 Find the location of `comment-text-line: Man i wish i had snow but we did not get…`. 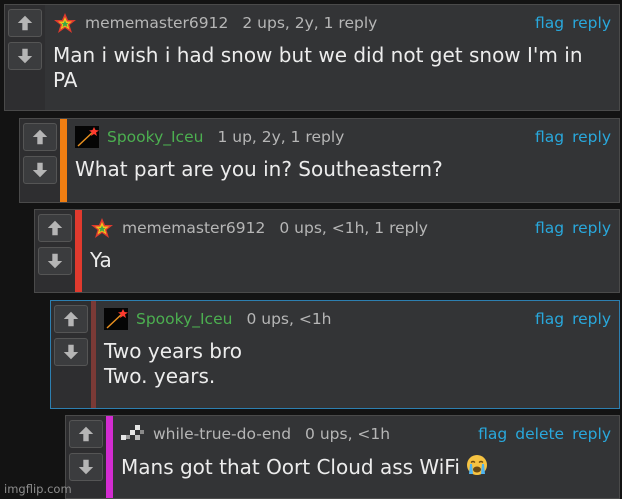

comment-text-line: Man i wish i had snow but we did not get… is located at coordinates (318, 55).